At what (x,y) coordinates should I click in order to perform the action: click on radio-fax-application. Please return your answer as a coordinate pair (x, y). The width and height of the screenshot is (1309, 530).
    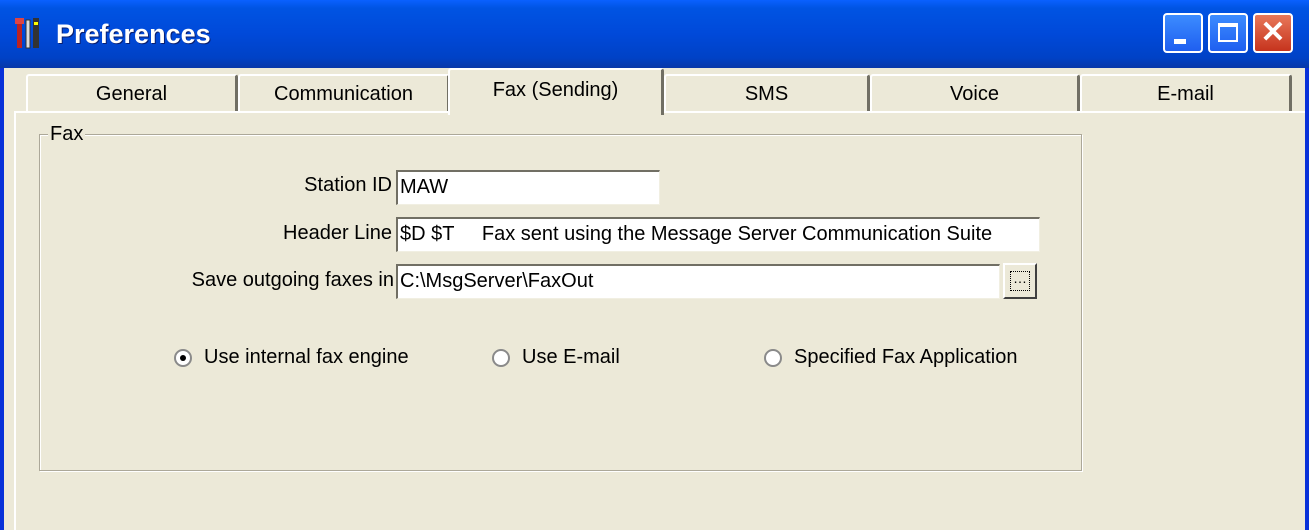
    Looking at the image, I should click on (773, 358).